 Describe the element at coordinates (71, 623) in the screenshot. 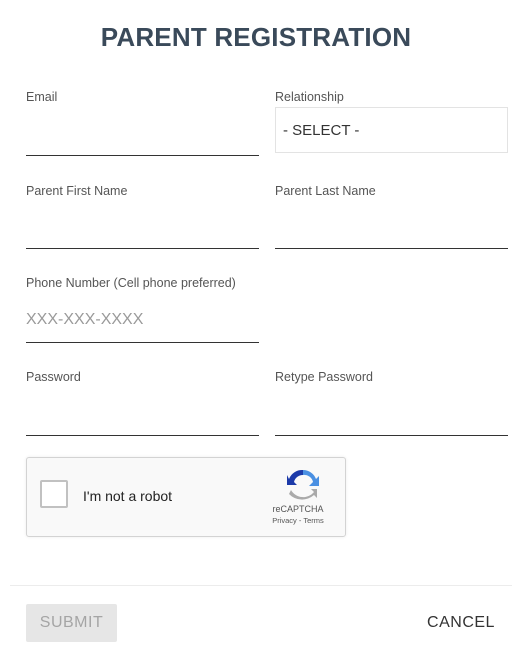

I see `submit-button: SUBMIT` at that location.